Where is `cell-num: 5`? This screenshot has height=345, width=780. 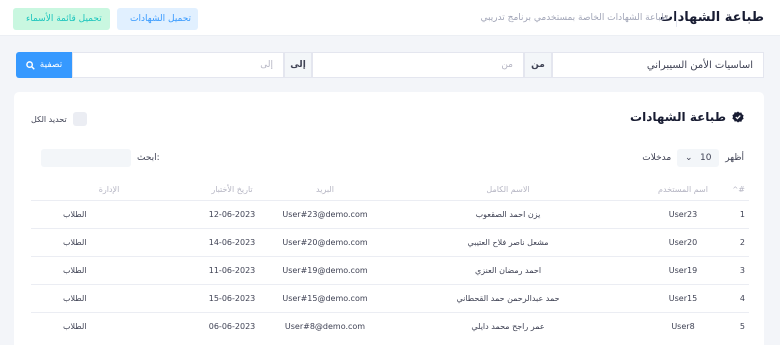
cell-num: 5 is located at coordinates (736, 325).